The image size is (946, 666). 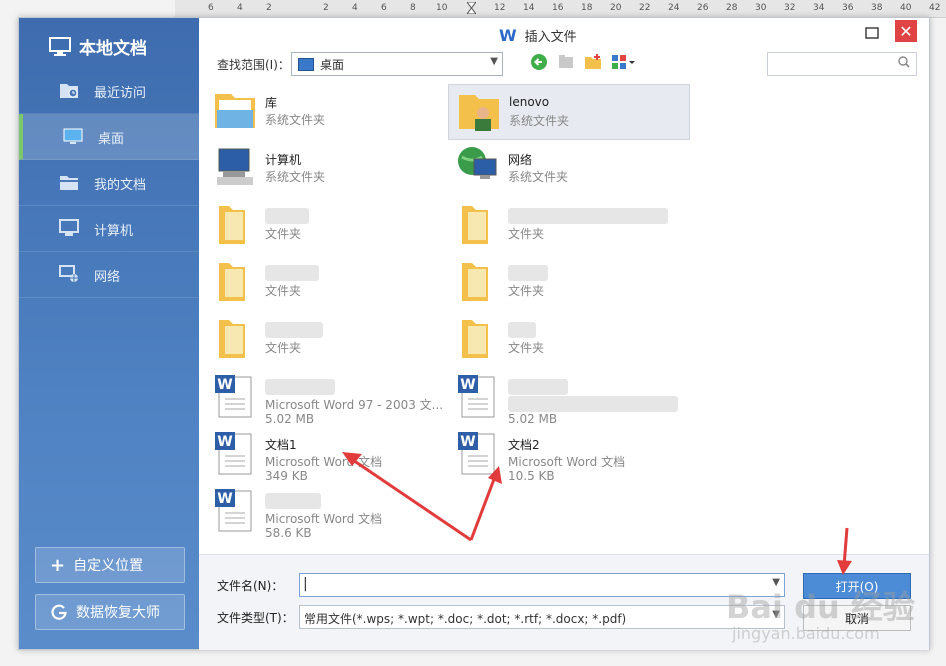 What do you see at coordinates (593, 62) in the screenshot?
I see `new-folder-button` at bounding box center [593, 62].